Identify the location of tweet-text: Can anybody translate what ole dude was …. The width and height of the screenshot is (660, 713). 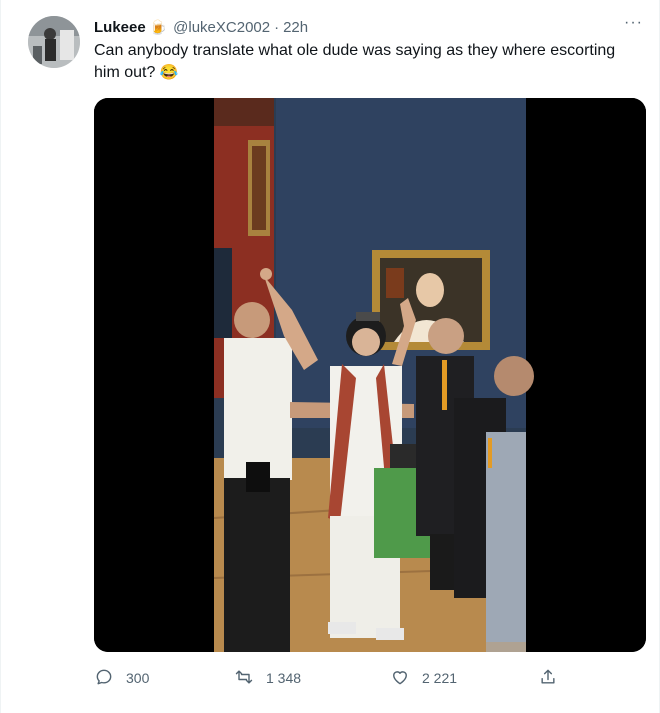
(366, 62).